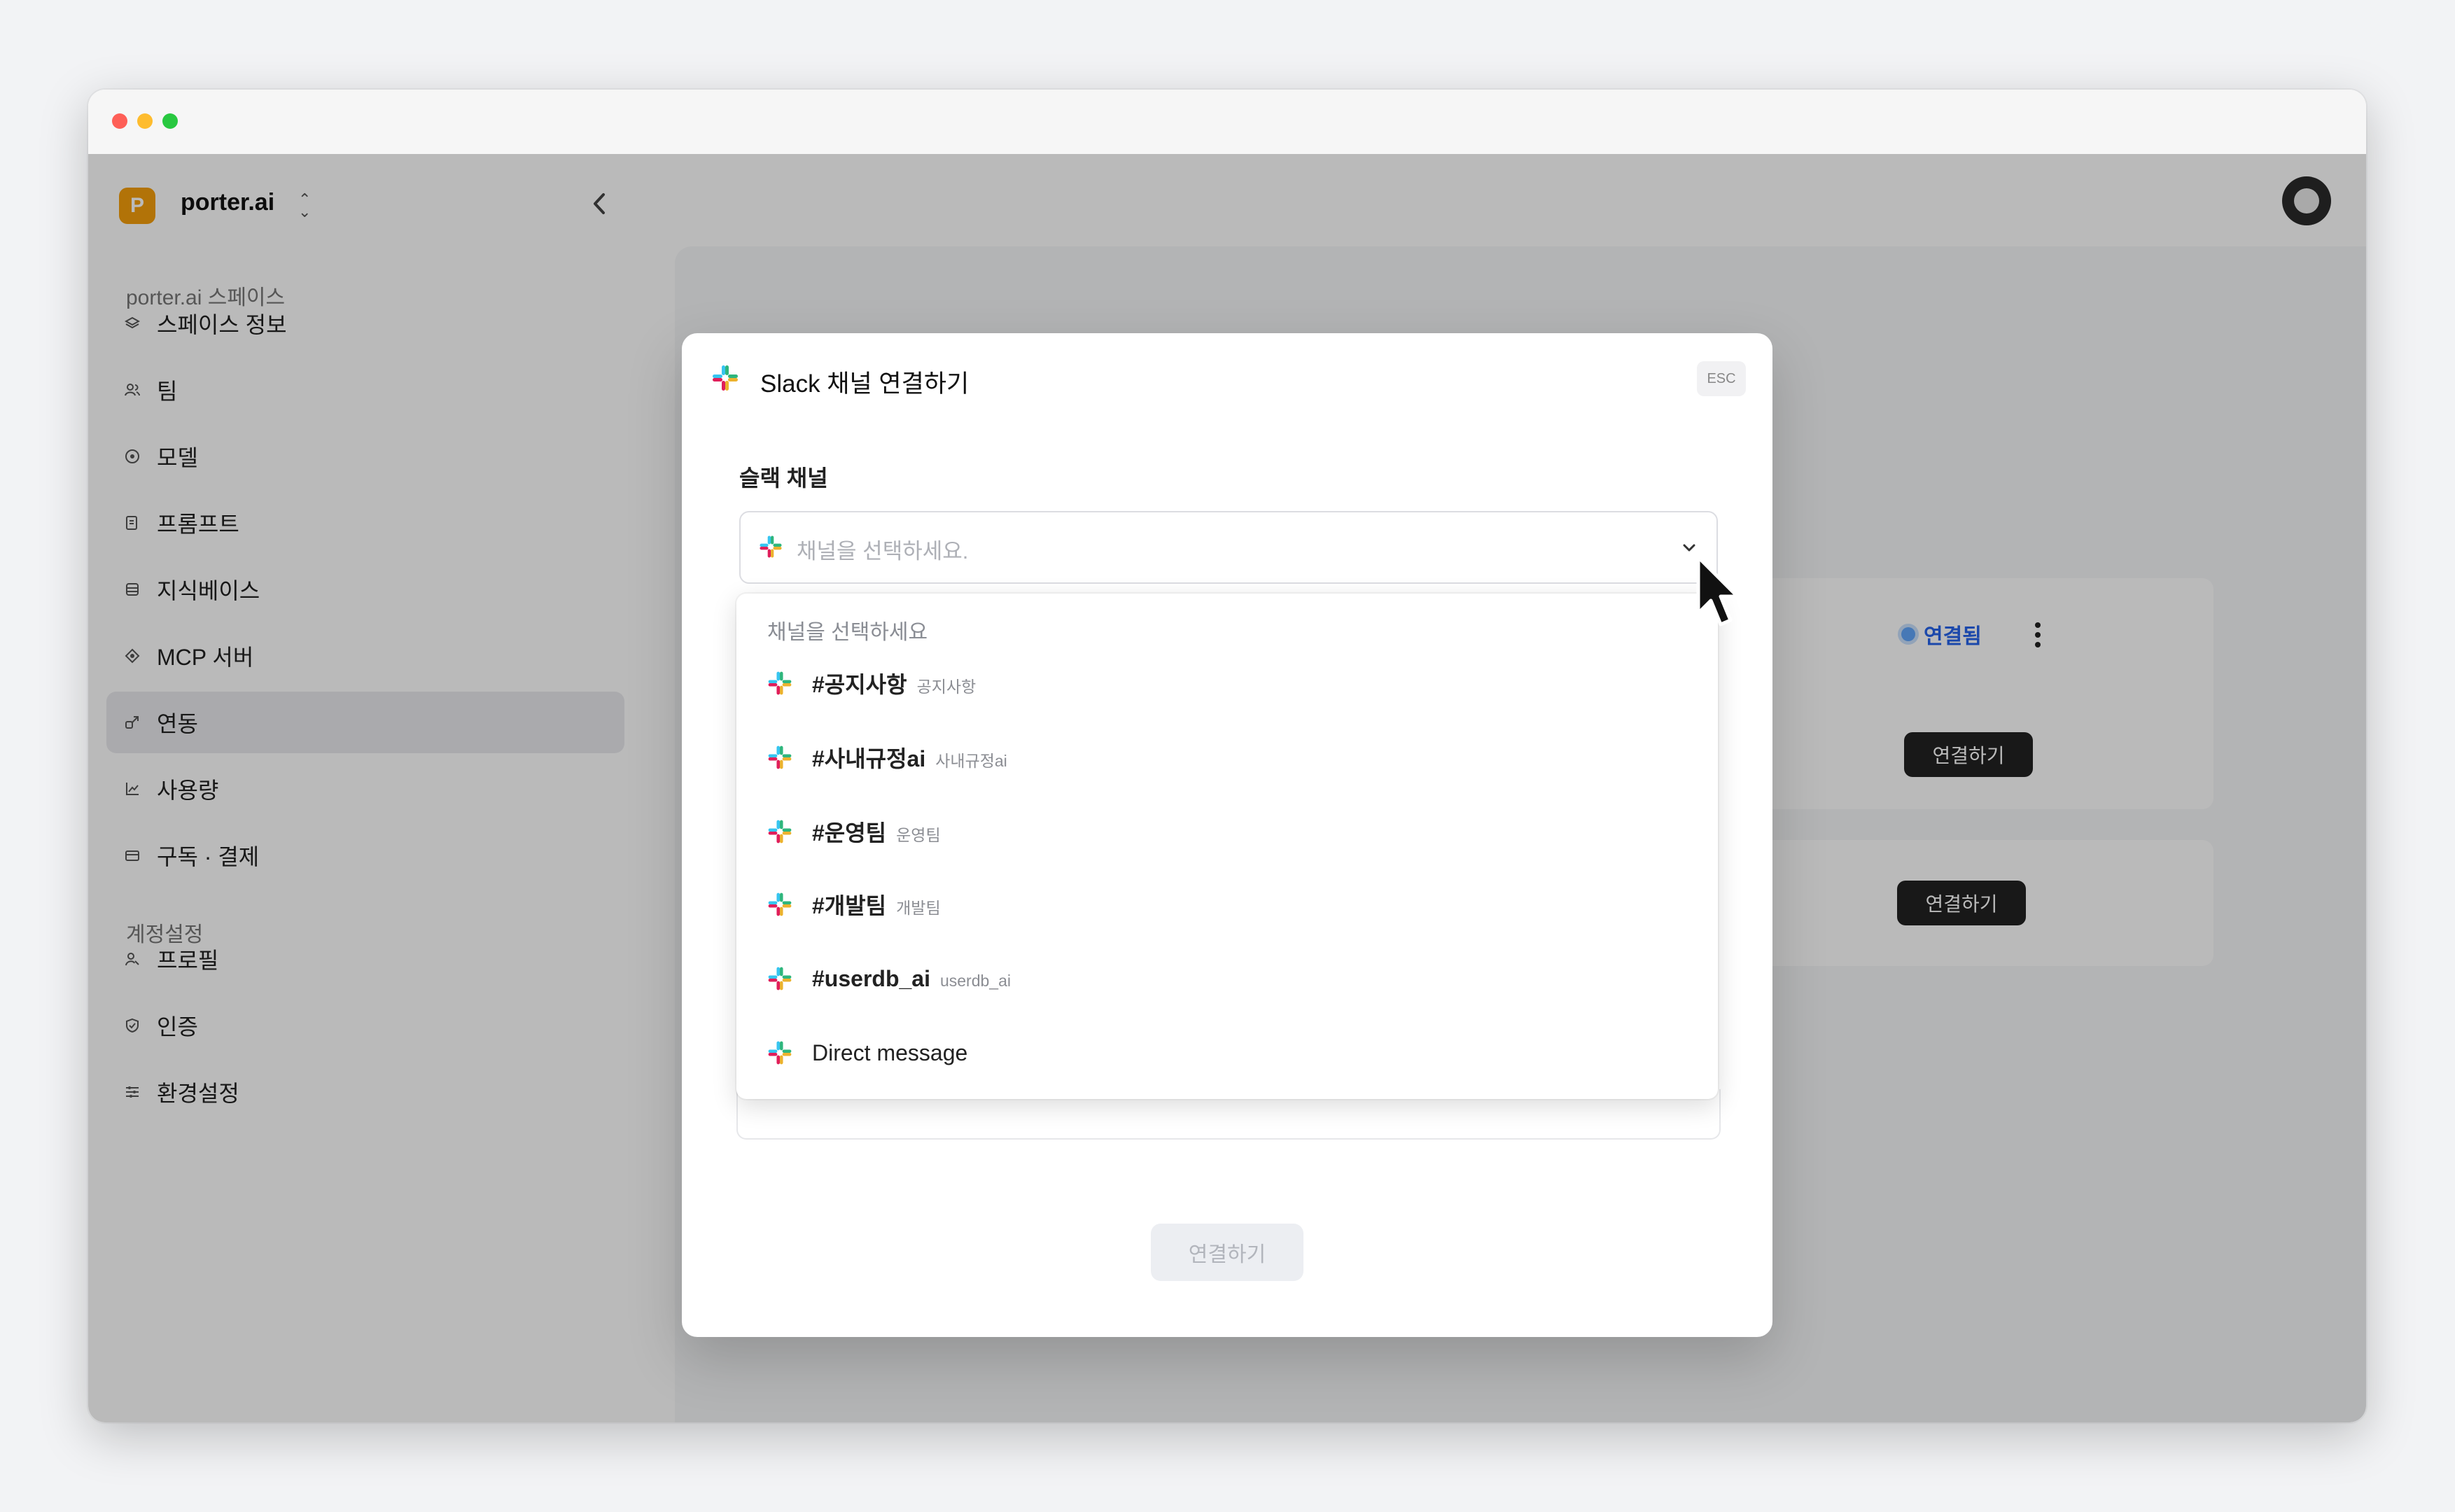 This screenshot has width=2455, height=1512. What do you see at coordinates (971, 761) in the screenshot?
I see `channel-sub: 사내규정ai` at bounding box center [971, 761].